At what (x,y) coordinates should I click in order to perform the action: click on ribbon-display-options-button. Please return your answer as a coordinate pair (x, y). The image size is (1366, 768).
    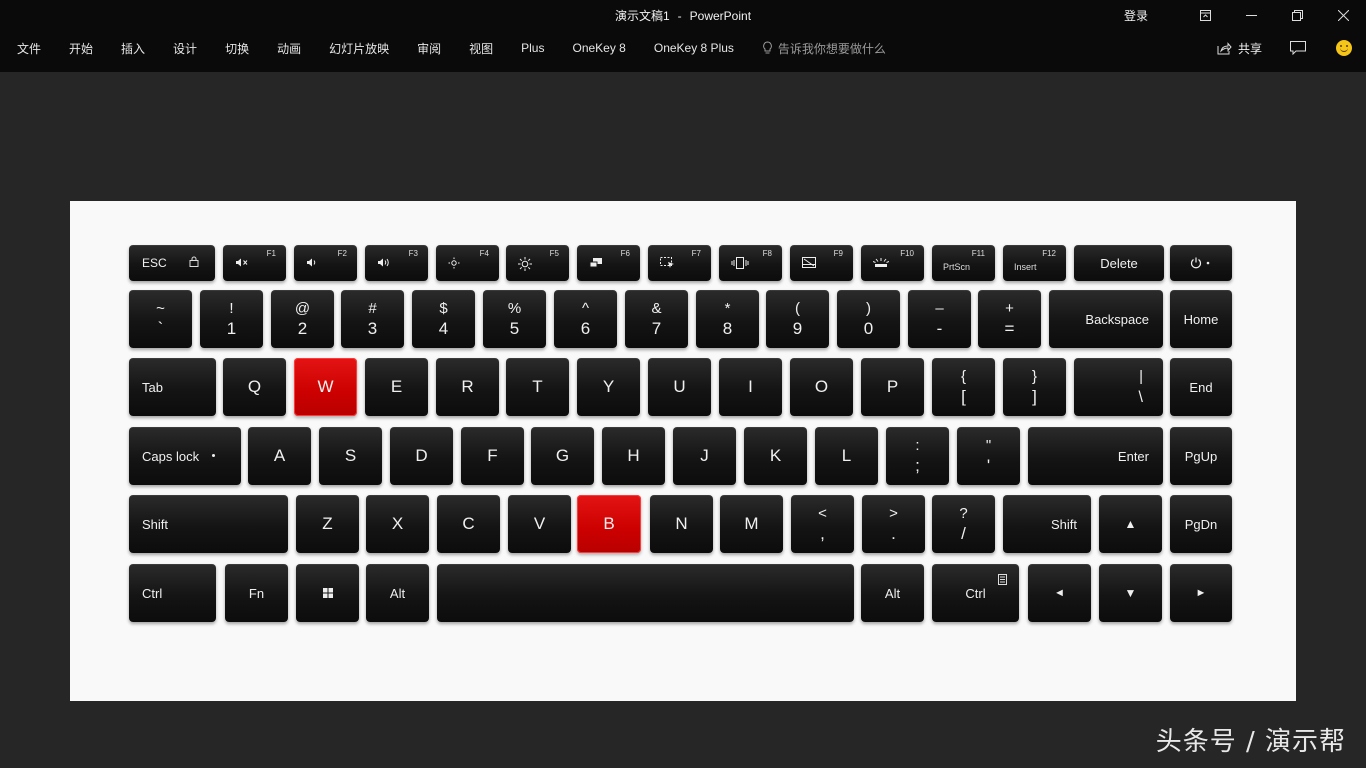
    Looking at the image, I should click on (1205, 15).